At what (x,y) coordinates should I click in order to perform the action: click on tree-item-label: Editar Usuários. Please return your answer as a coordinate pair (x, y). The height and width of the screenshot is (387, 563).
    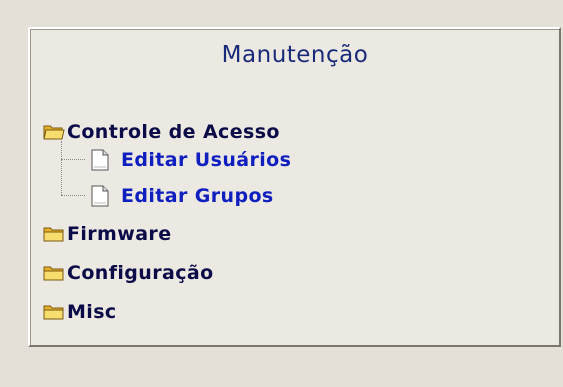
    Looking at the image, I should click on (206, 160).